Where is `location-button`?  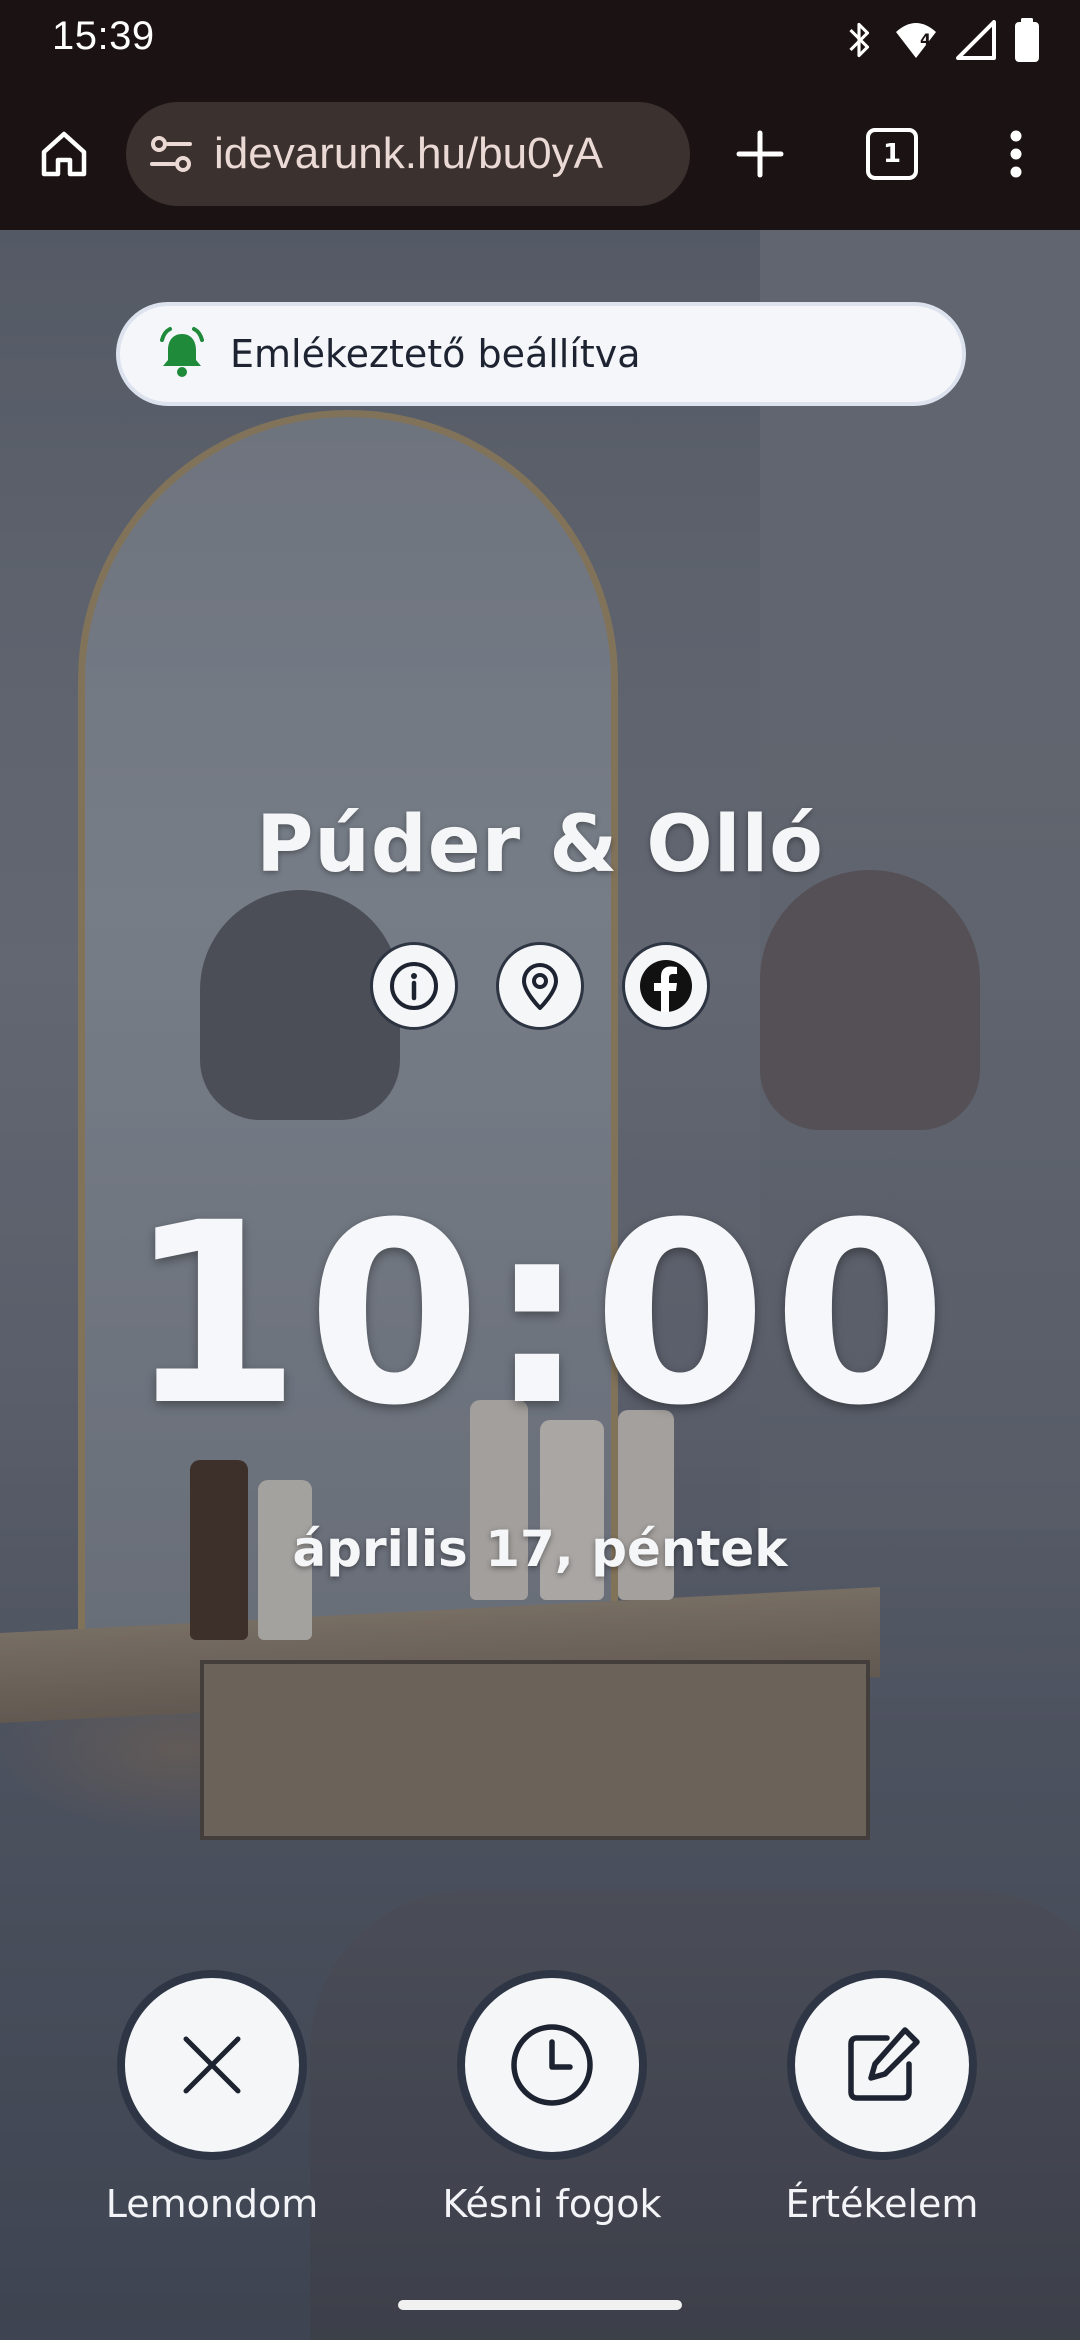
location-button is located at coordinates (540, 986).